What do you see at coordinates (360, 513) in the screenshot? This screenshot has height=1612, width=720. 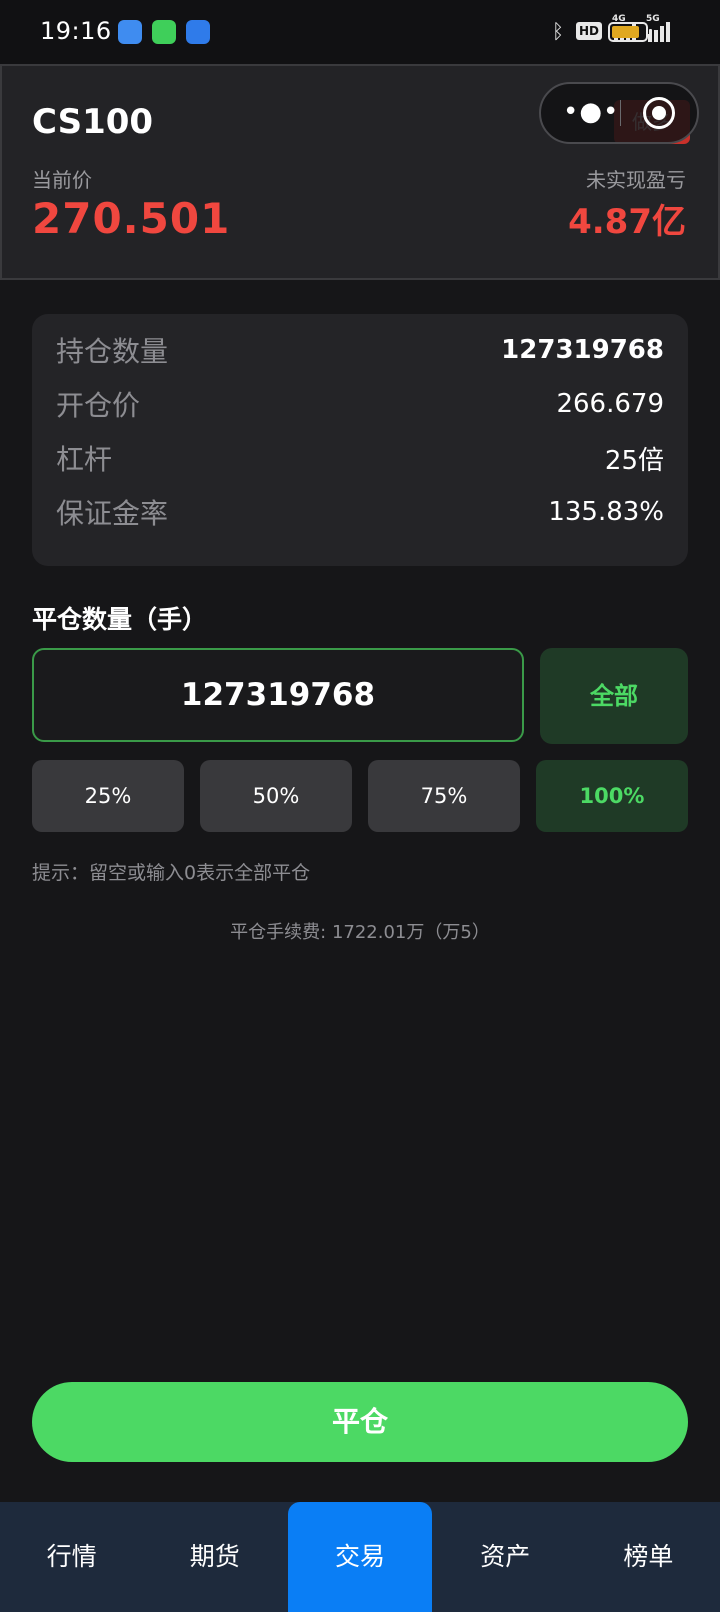 I see `info-row-margin-rate: 保证金率 135.83%` at bounding box center [360, 513].